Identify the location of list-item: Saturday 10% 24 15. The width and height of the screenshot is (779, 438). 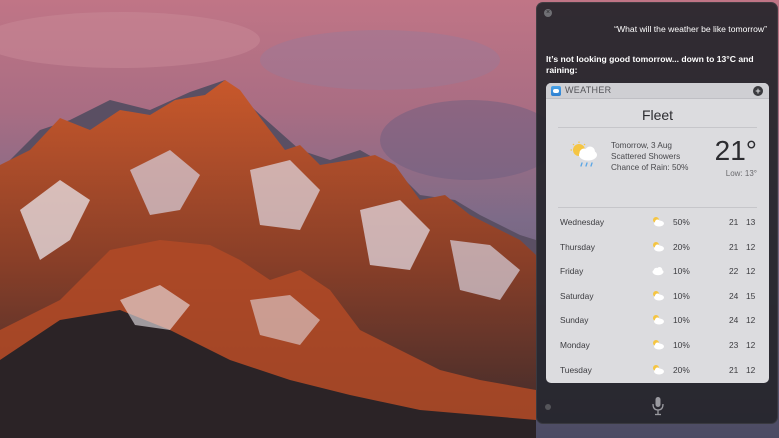
(657, 295).